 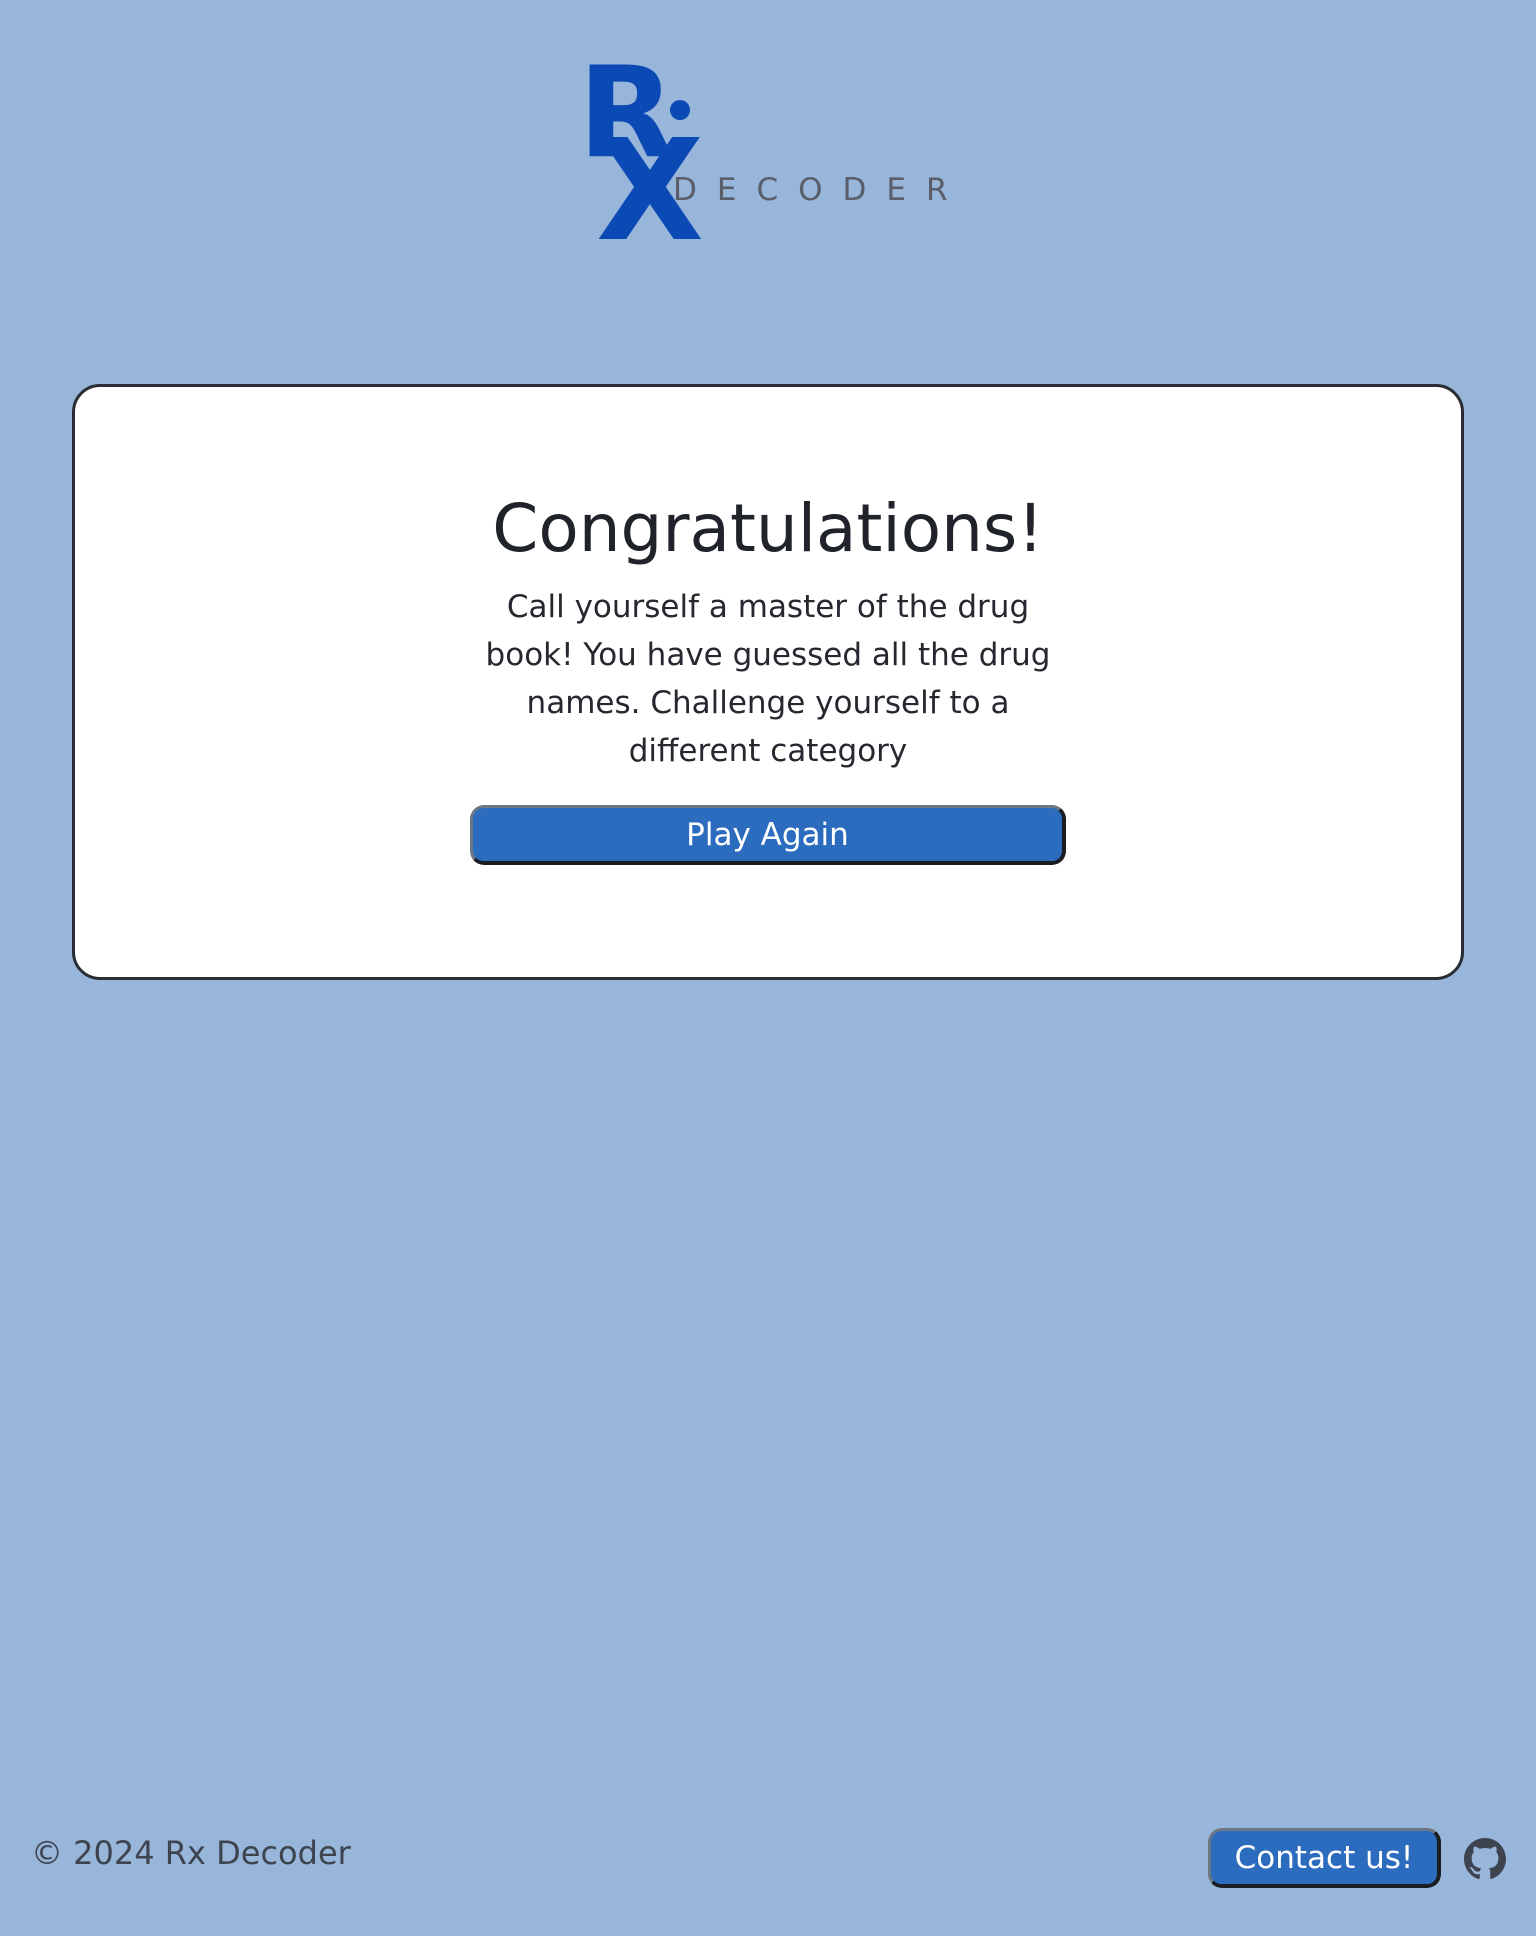 I want to click on play-again-button: Play Again, so click(x=768, y=835).